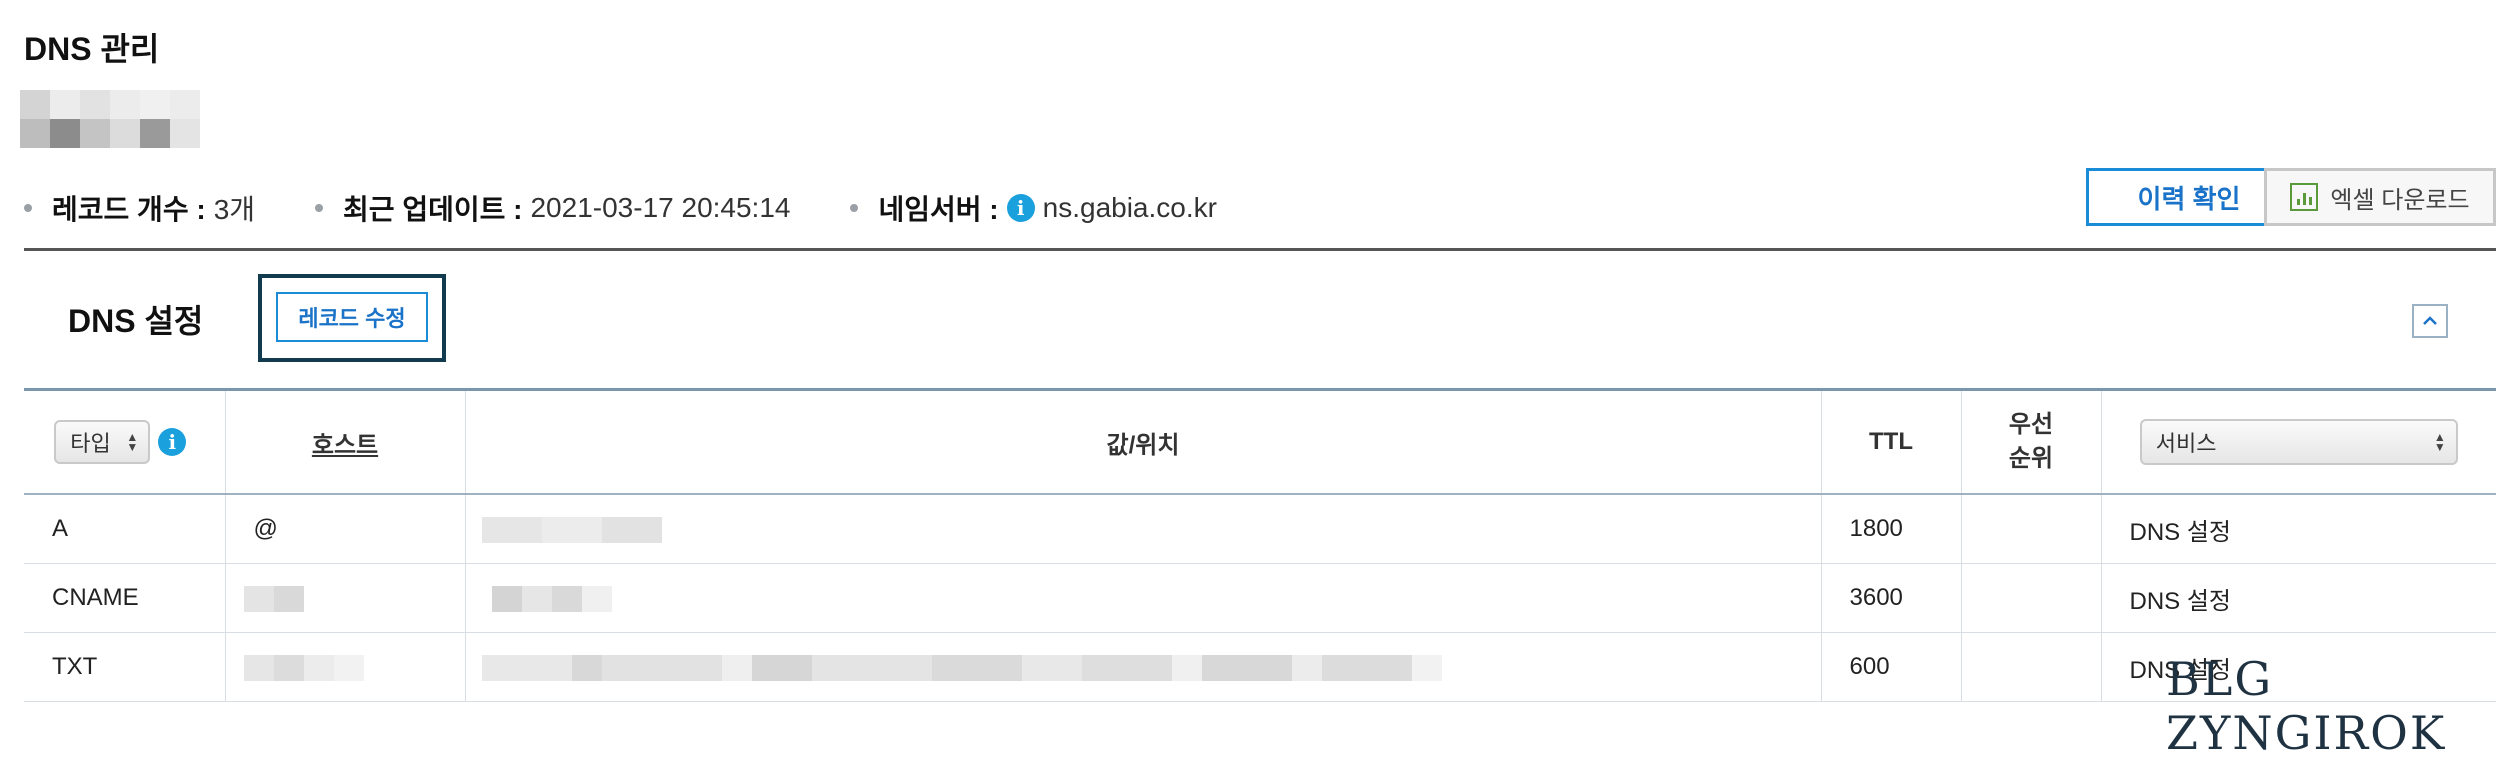  What do you see at coordinates (136, 321) in the screenshot?
I see `section-title: DNS 설정` at bounding box center [136, 321].